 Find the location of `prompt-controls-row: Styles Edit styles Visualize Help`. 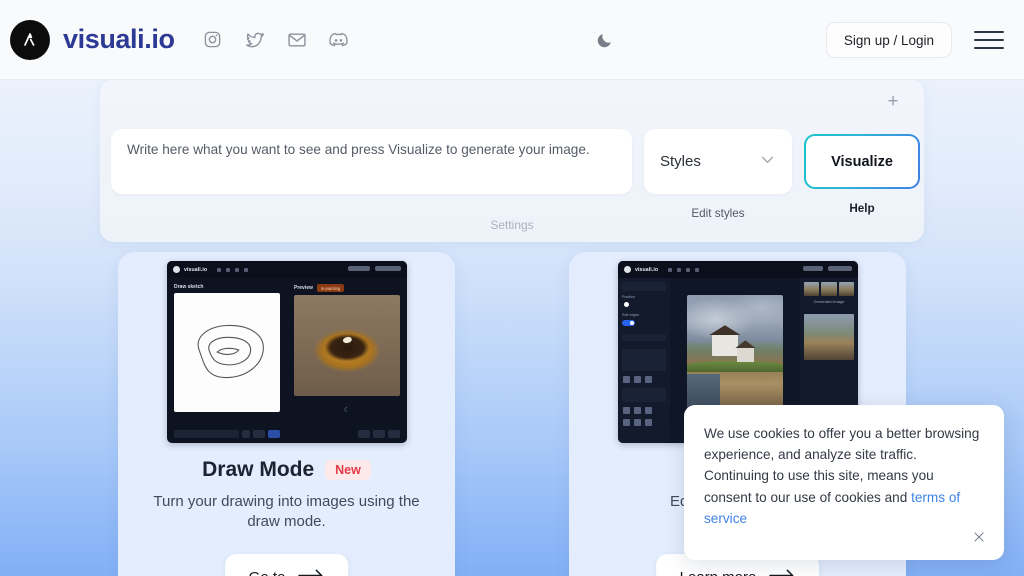

prompt-controls-row: Styles Edit styles Visualize Help is located at coordinates (515, 174).